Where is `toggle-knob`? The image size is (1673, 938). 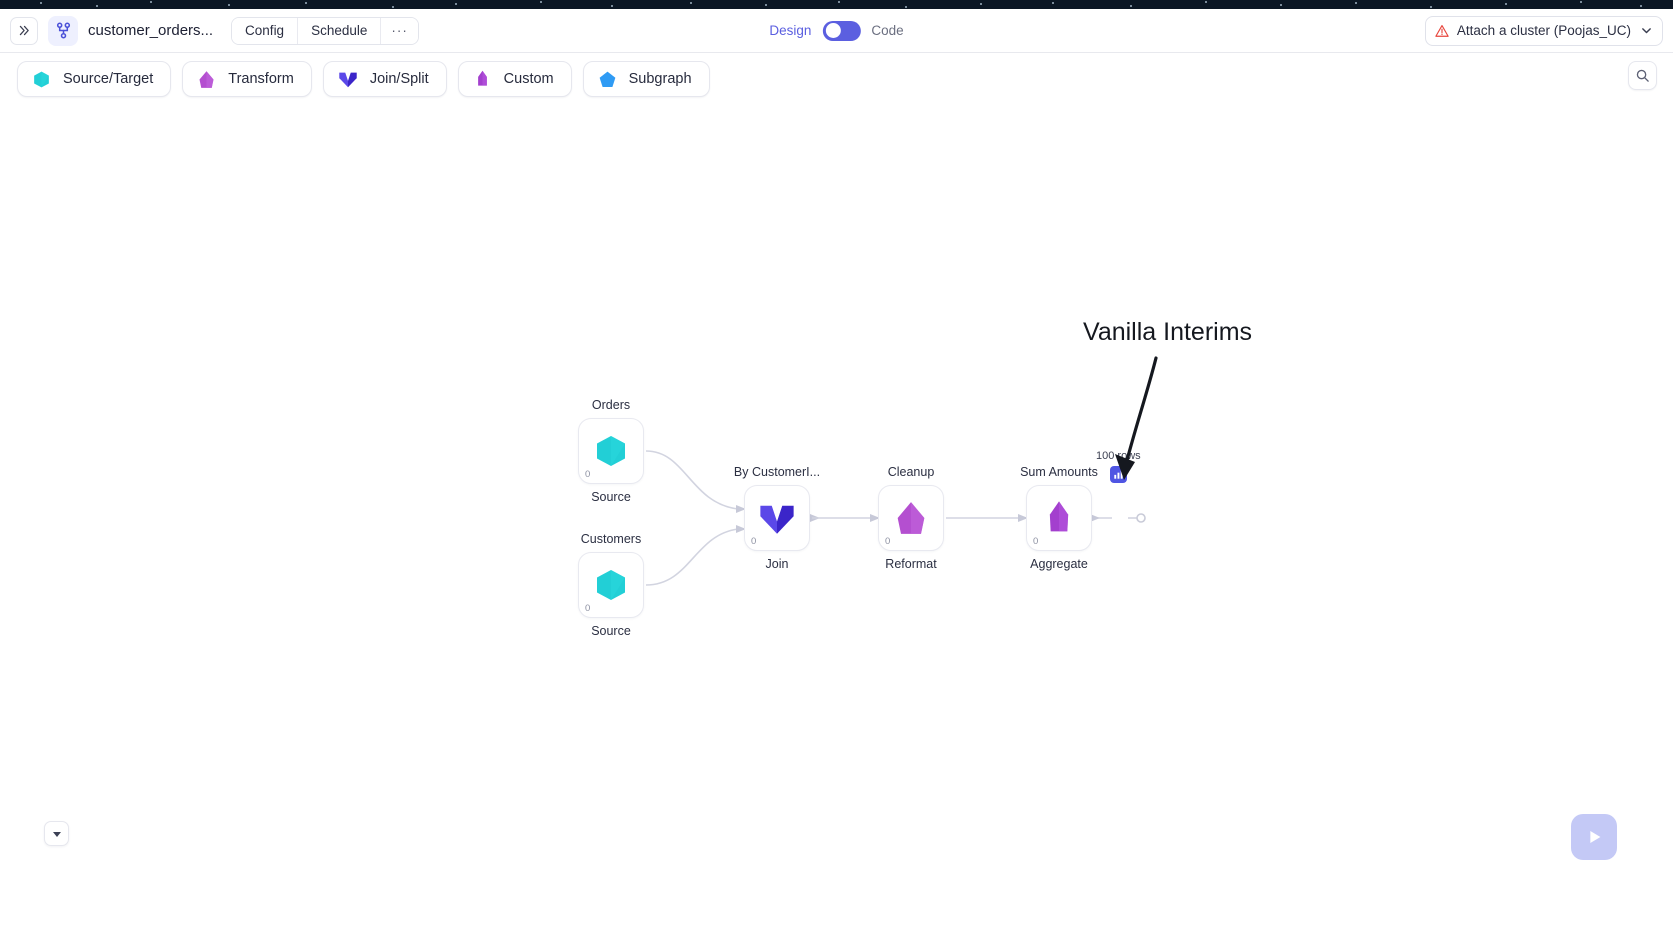
toggle-knob is located at coordinates (833, 30).